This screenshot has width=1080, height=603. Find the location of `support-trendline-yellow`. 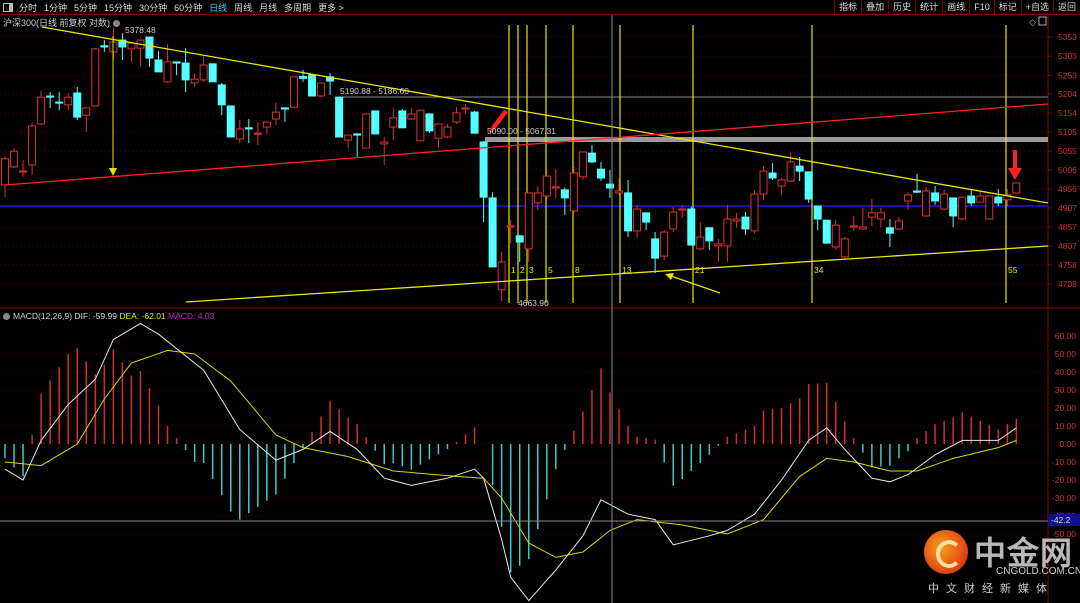

support-trendline-yellow is located at coordinates (617, 274).